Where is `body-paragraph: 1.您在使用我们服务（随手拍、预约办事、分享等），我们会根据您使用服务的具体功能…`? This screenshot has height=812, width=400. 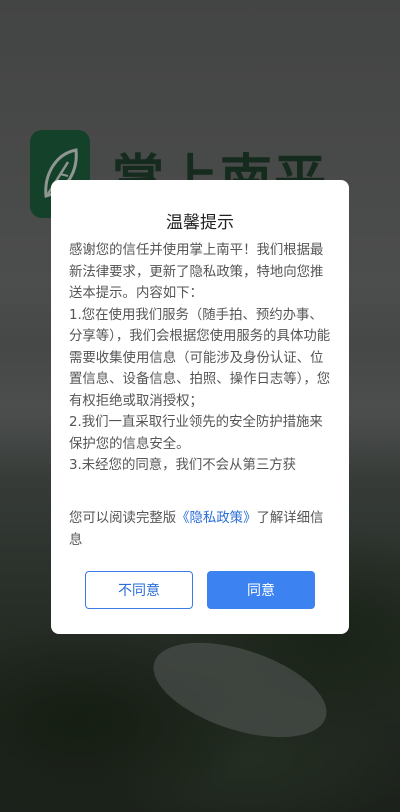 body-paragraph: 1.您在使用我们服务（随手拍、预约办事、分享等），我们会根据您使用服务的具体功能… is located at coordinates (200, 358).